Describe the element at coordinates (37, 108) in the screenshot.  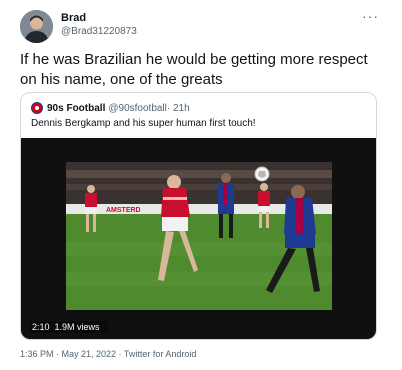
I see `quoted-author-avatar-icon` at that location.